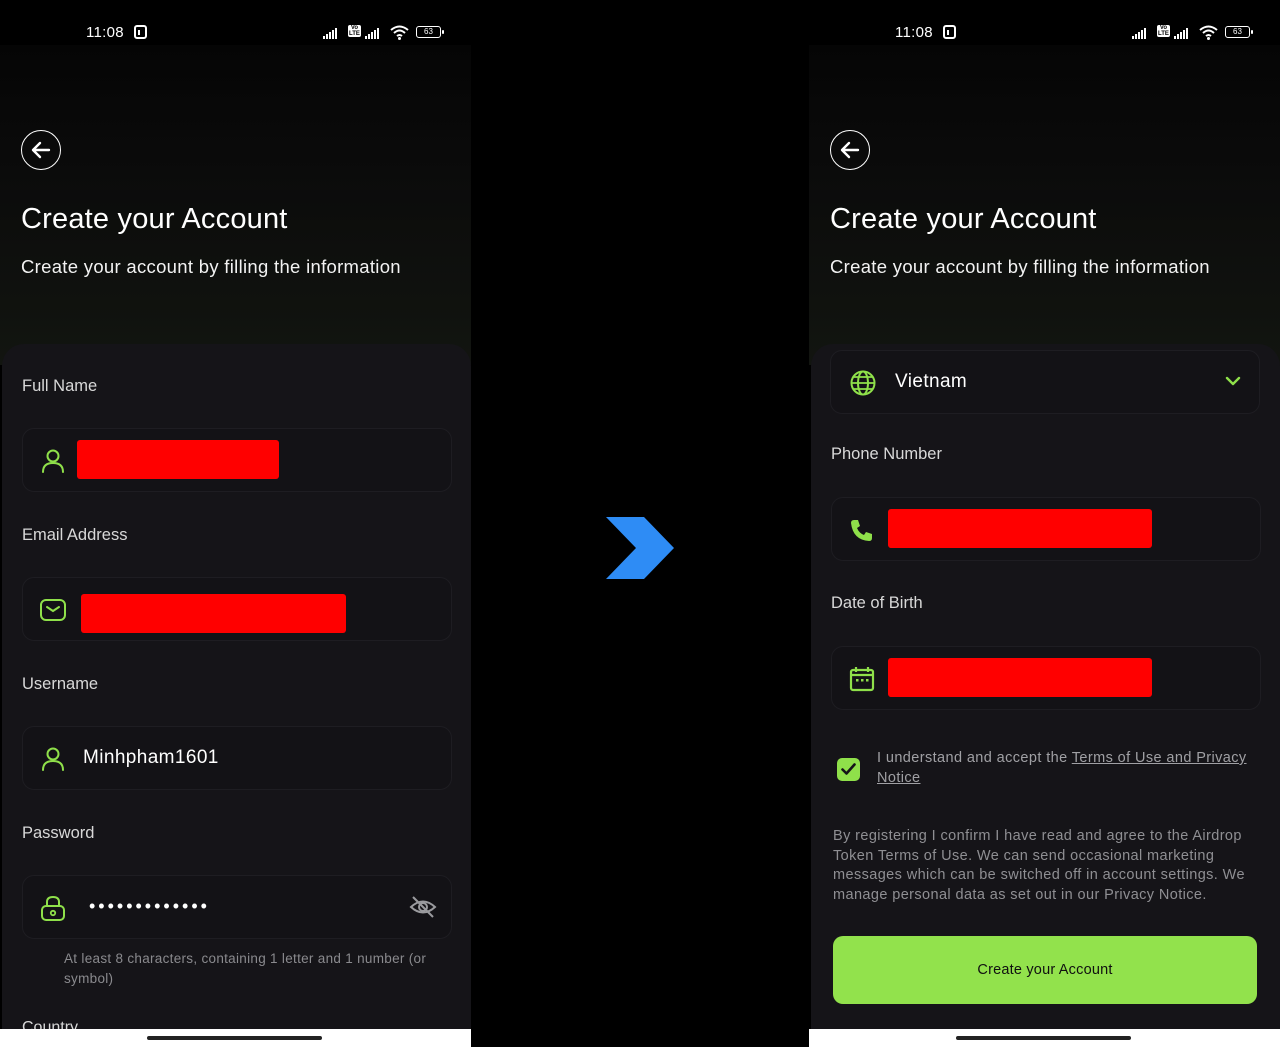 The width and height of the screenshot is (1280, 1047). I want to click on password-value: •••••••••••••, so click(149, 906).